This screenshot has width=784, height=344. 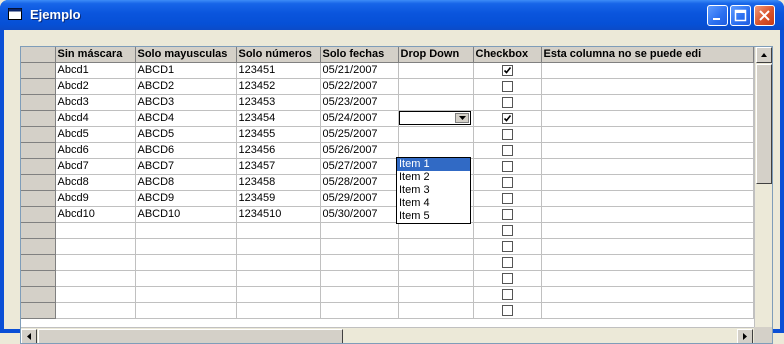 What do you see at coordinates (359, 150) in the screenshot?
I see `grid-cell: 05/26/2007` at bounding box center [359, 150].